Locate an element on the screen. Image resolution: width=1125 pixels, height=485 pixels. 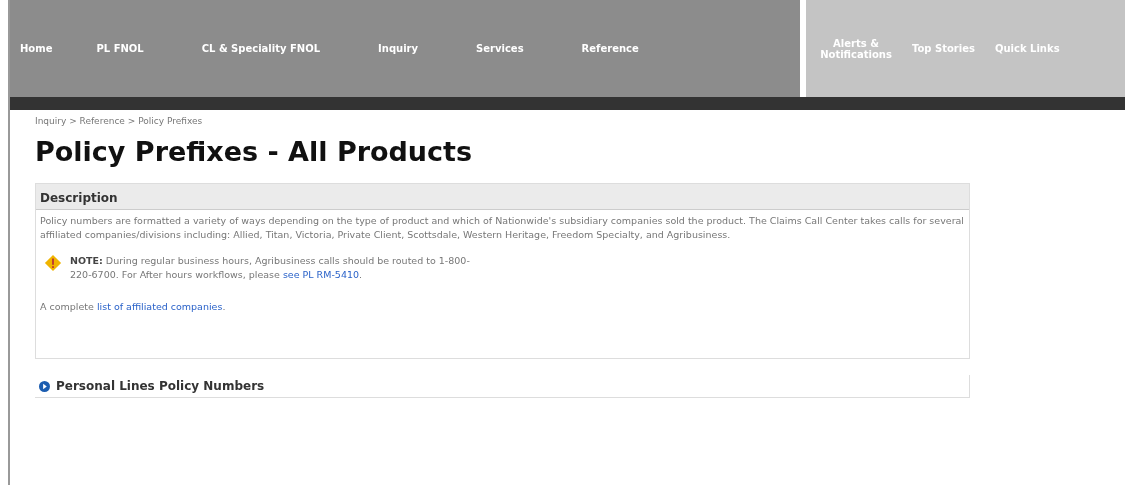
nav-link: Inquiry is located at coordinates (398, 48).